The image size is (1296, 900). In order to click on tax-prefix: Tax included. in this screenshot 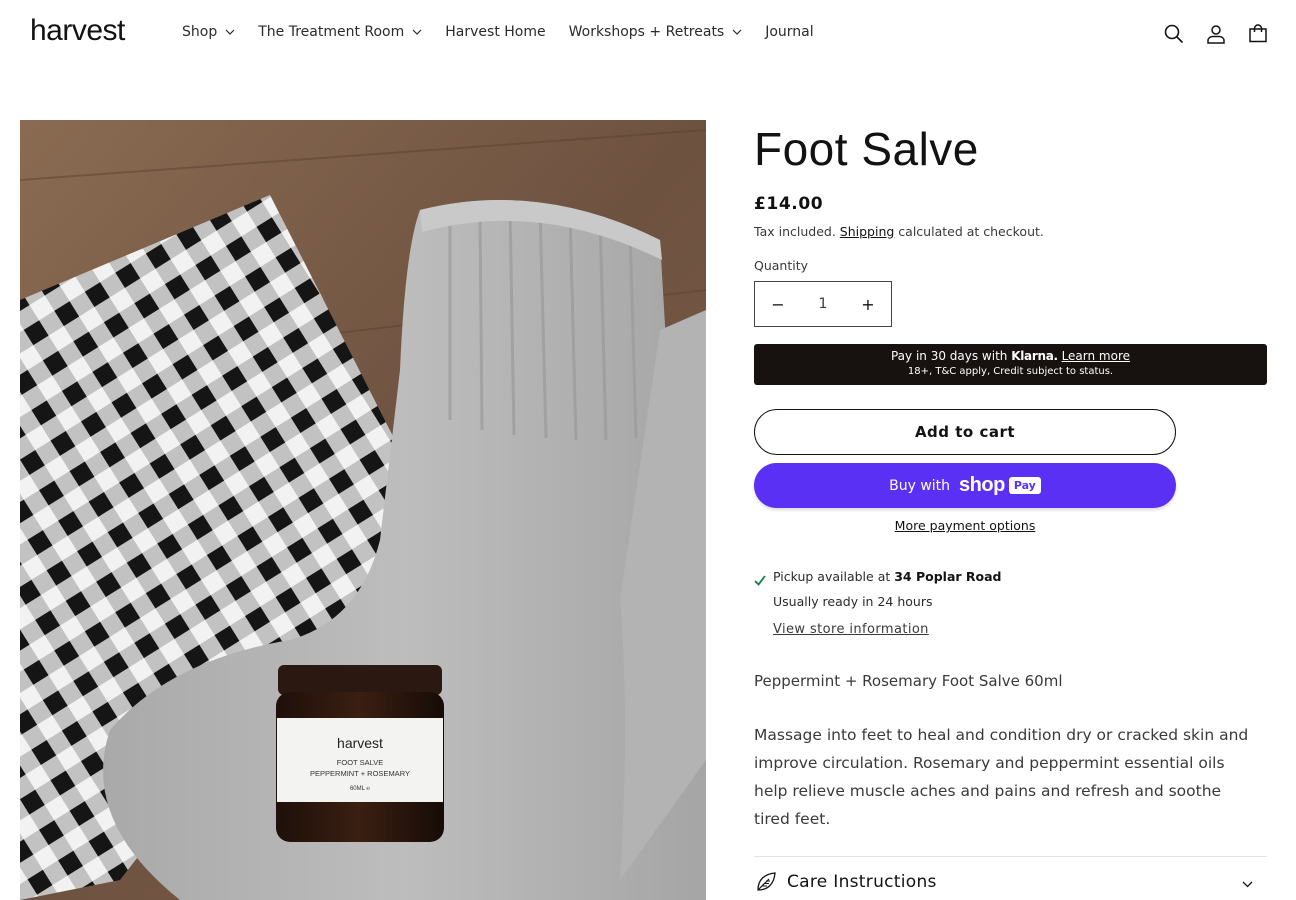, I will do `click(795, 231)`.